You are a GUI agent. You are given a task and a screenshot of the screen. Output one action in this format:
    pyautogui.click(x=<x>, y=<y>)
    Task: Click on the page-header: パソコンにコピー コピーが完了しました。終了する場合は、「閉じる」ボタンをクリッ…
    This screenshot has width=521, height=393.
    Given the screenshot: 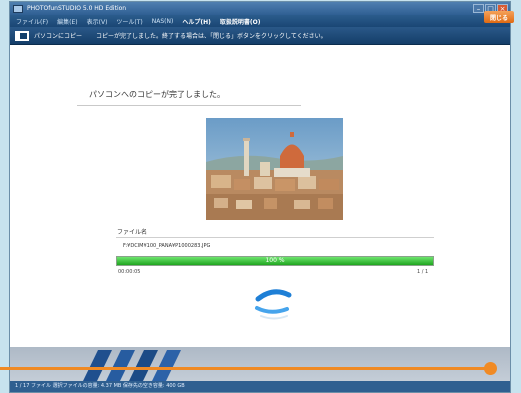 What is the action you would take?
    pyautogui.click(x=260, y=36)
    